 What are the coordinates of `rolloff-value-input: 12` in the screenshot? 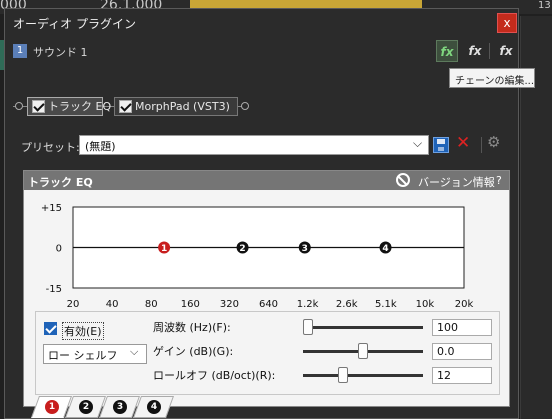 It's located at (462, 375).